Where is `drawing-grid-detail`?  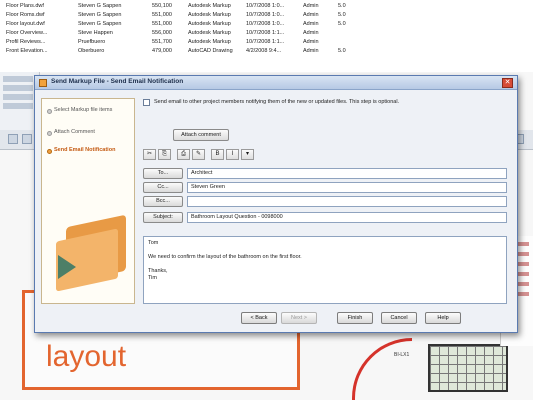 drawing-grid-detail is located at coordinates (468, 368).